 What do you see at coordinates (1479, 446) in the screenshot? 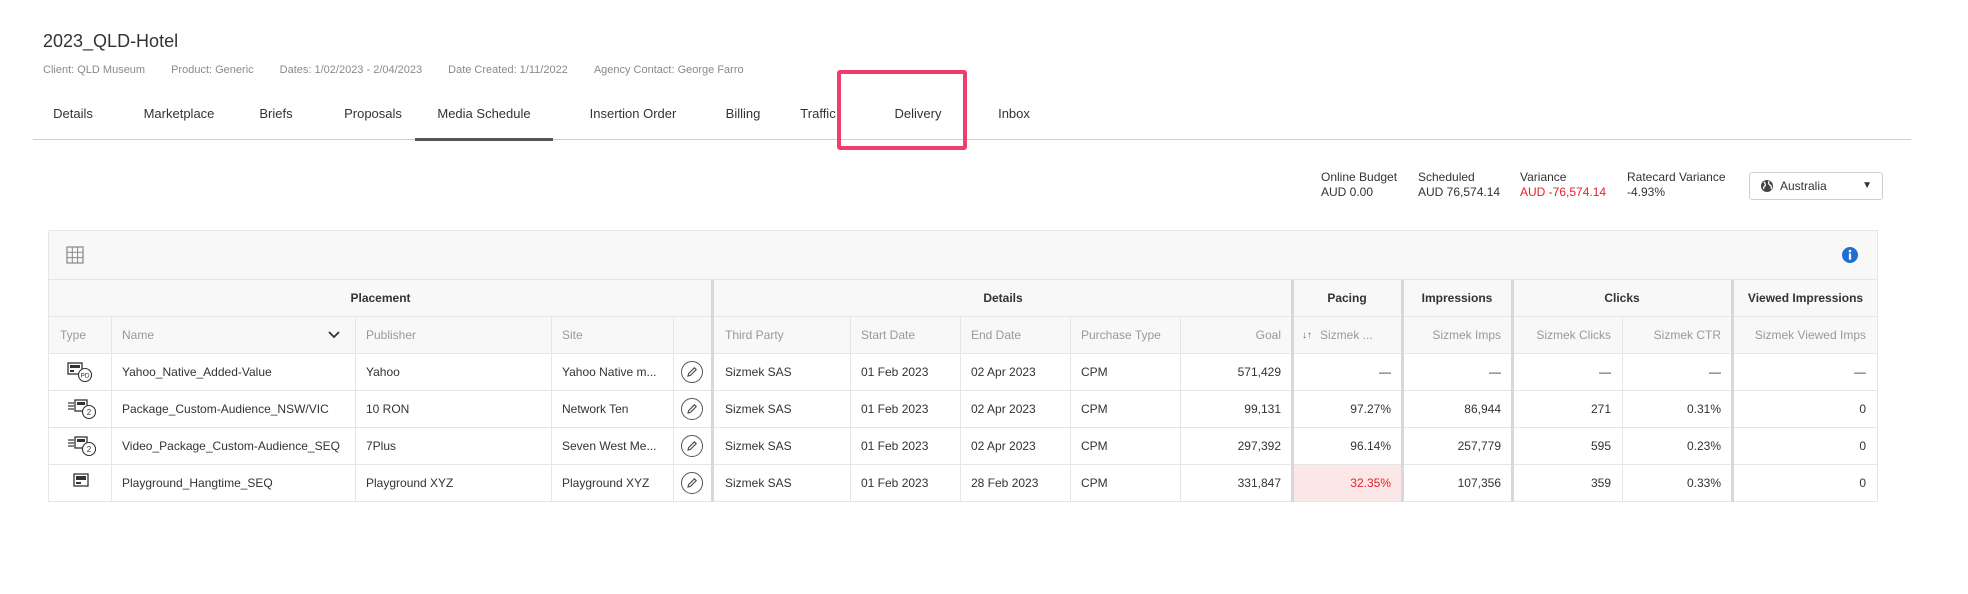
I see `row-sizmek-imps: 257,779` at bounding box center [1479, 446].